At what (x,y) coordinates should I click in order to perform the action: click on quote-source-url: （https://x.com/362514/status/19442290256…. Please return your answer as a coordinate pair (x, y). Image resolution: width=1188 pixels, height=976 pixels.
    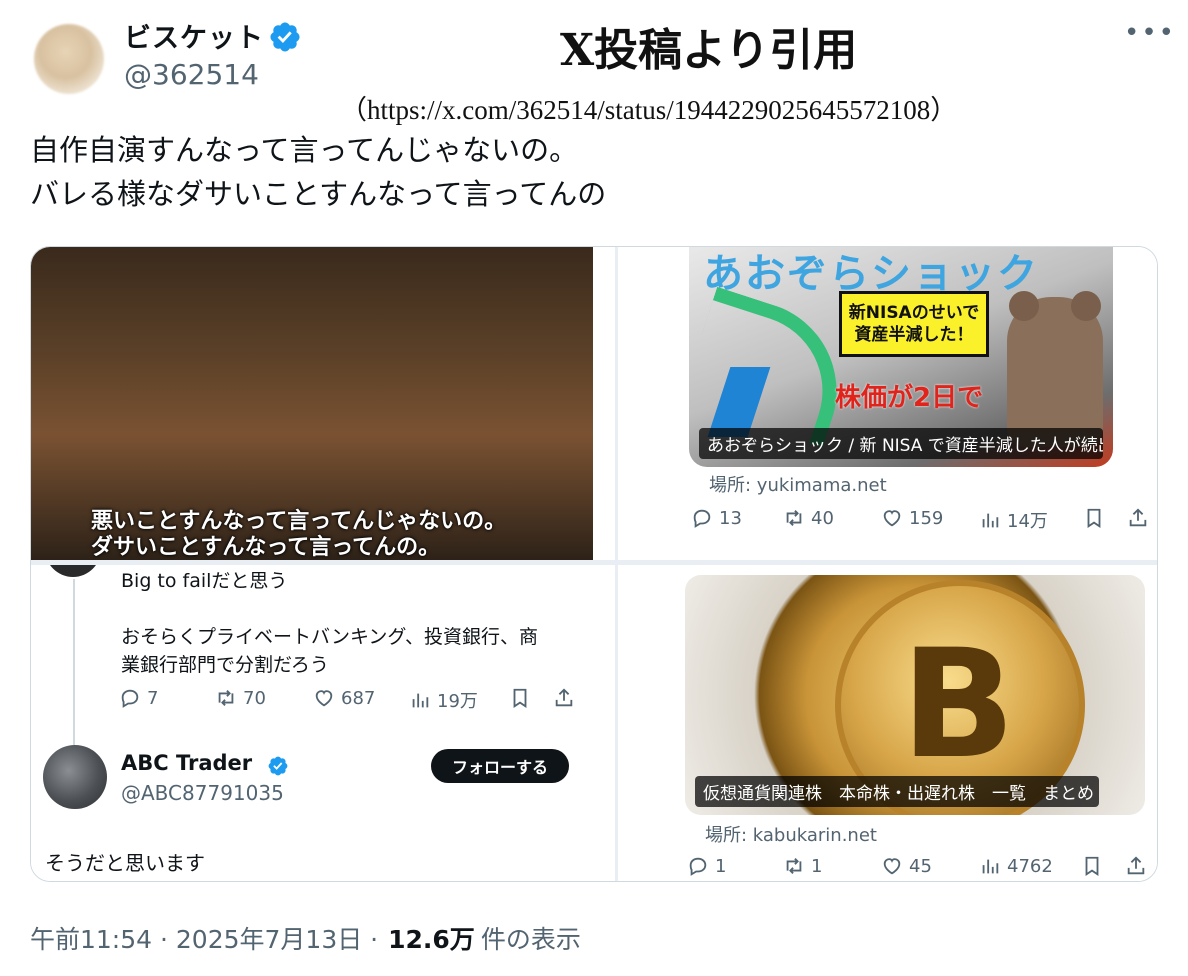
    Looking at the image, I should click on (649, 110).